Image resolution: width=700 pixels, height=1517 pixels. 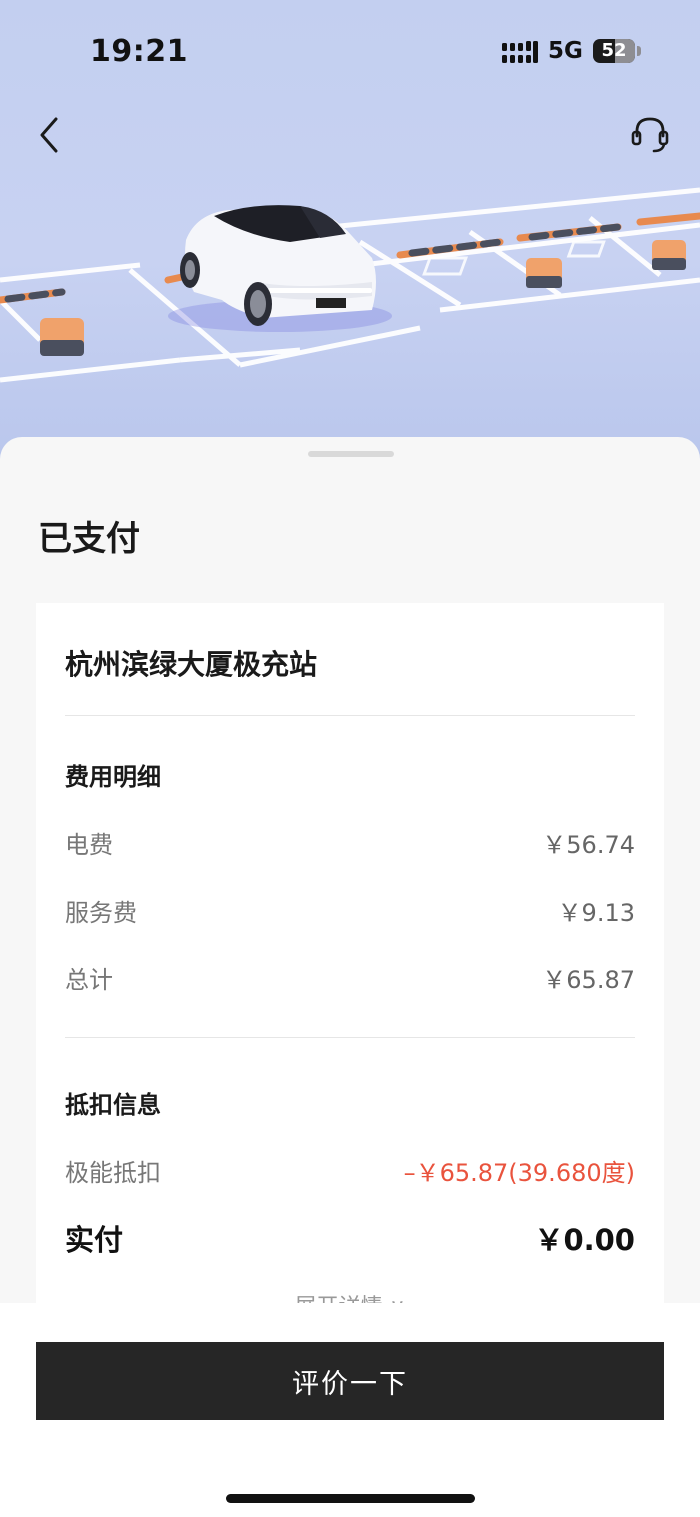 What do you see at coordinates (596, 913) in the screenshot?
I see `fee-value: ￥9.13` at bounding box center [596, 913].